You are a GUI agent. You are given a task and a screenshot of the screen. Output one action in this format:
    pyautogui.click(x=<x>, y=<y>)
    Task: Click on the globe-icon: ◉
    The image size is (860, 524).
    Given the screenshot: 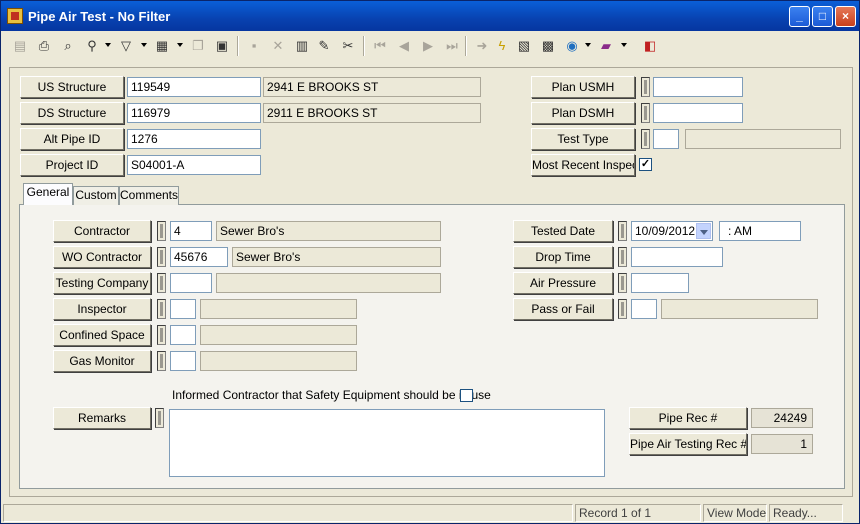 What is the action you would take?
    pyautogui.click(x=572, y=46)
    